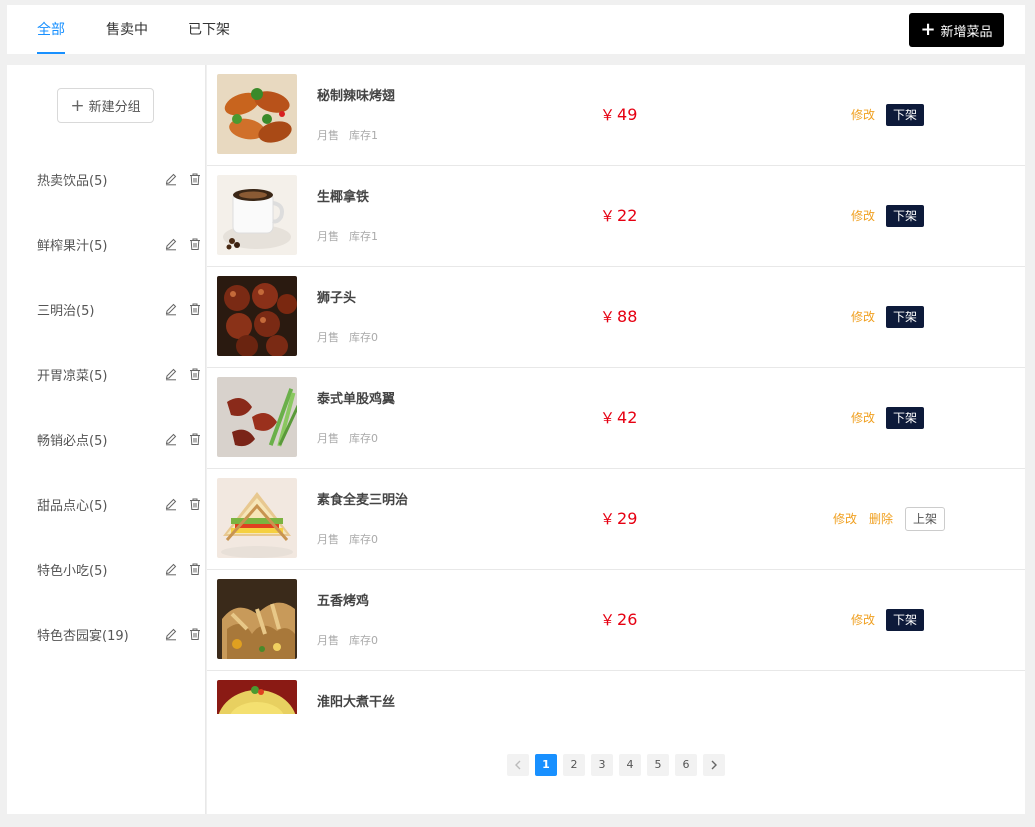 The image size is (1035, 827). I want to click on page-button: 2, so click(574, 765).